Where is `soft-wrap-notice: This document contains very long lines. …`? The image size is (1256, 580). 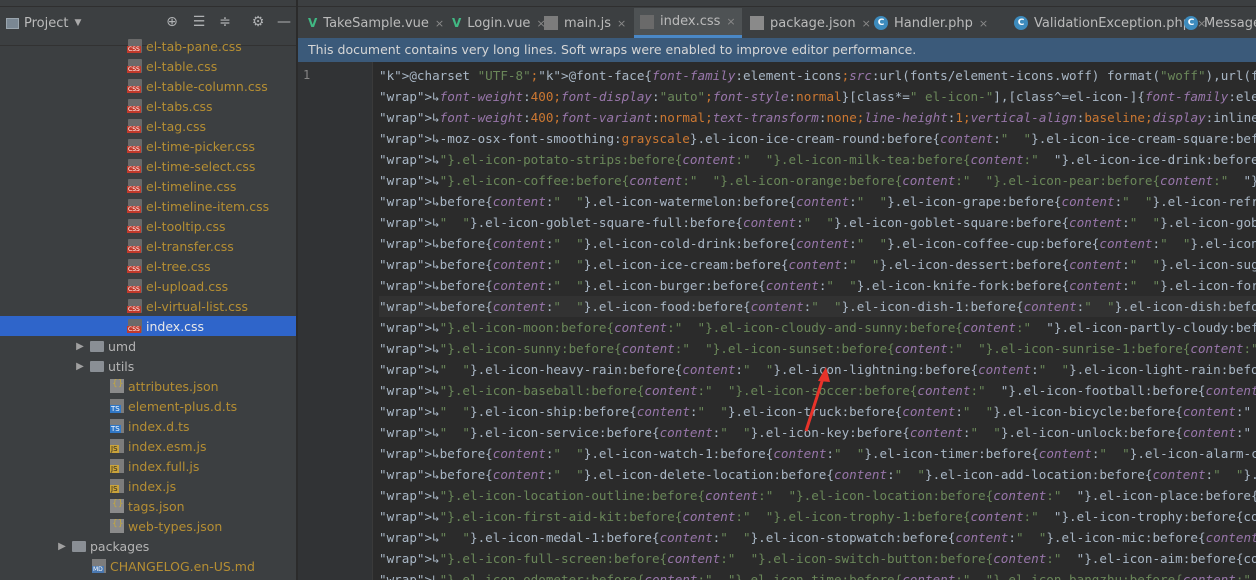
soft-wrap-notice: This document contains very long lines. … is located at coordinates (777, 50).